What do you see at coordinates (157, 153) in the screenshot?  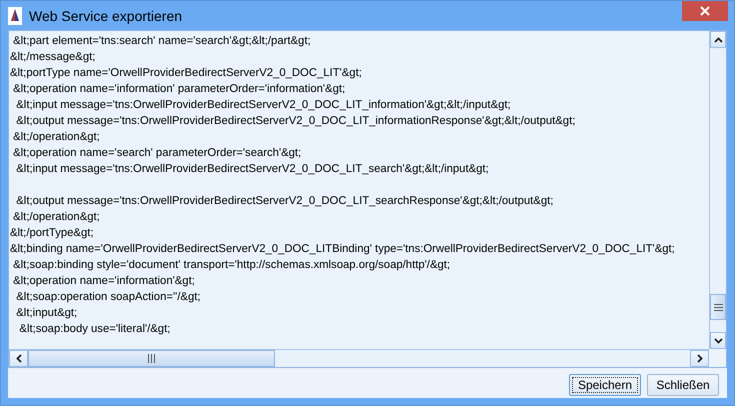 I see `code-line: &lt;operation name='search' parameterOrder='search'&gt;` at bounding box center [157, 153].